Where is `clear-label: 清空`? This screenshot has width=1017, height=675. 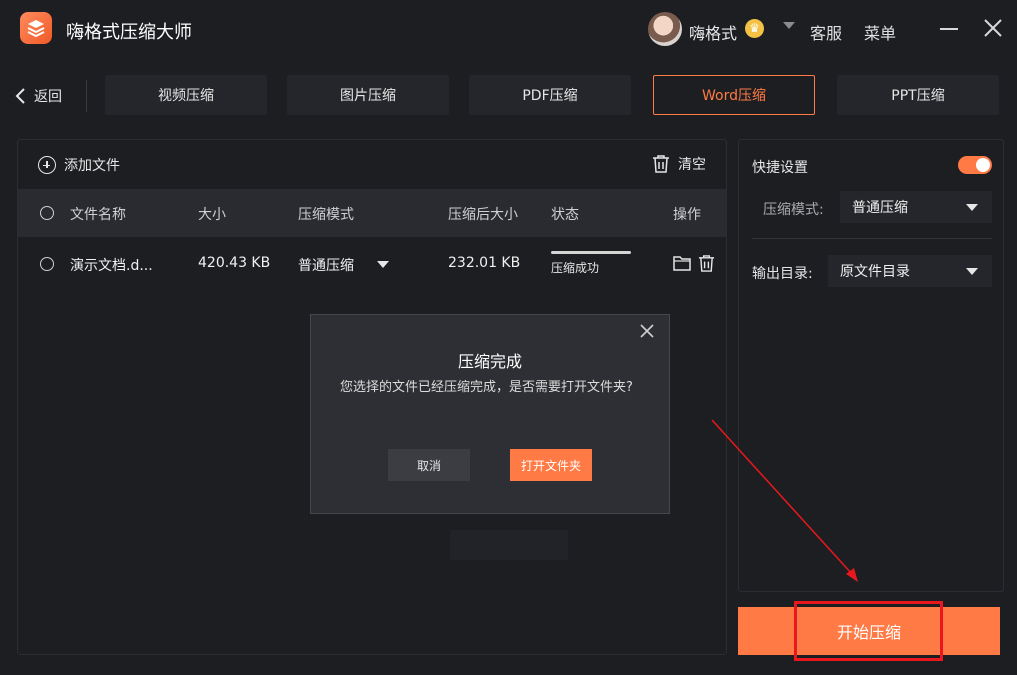
clear-label: 清空 is located at coordinates (692, 165).